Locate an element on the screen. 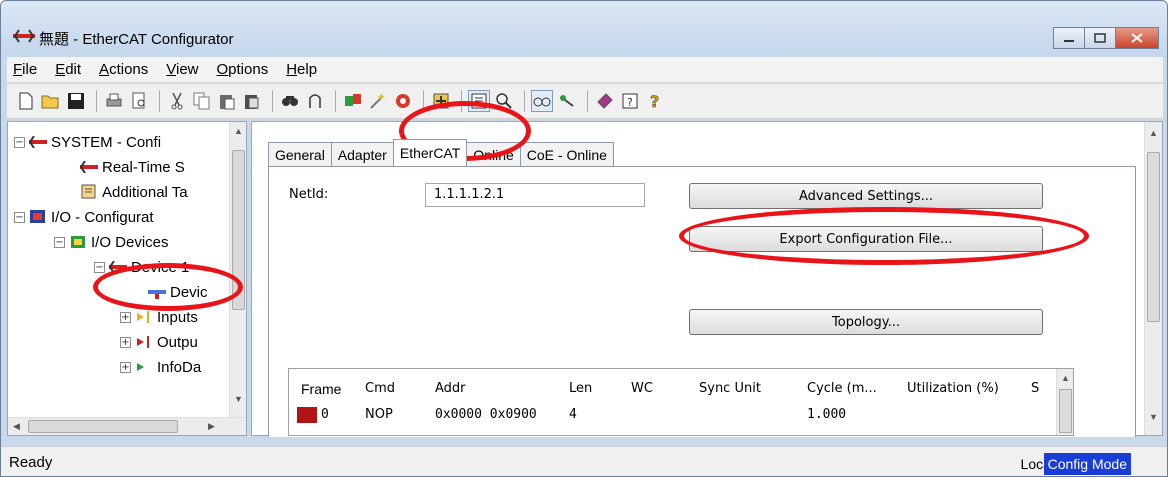 This screenshot has height=477, width=1168. minimize-icon is located at coordinates (1069, 41).